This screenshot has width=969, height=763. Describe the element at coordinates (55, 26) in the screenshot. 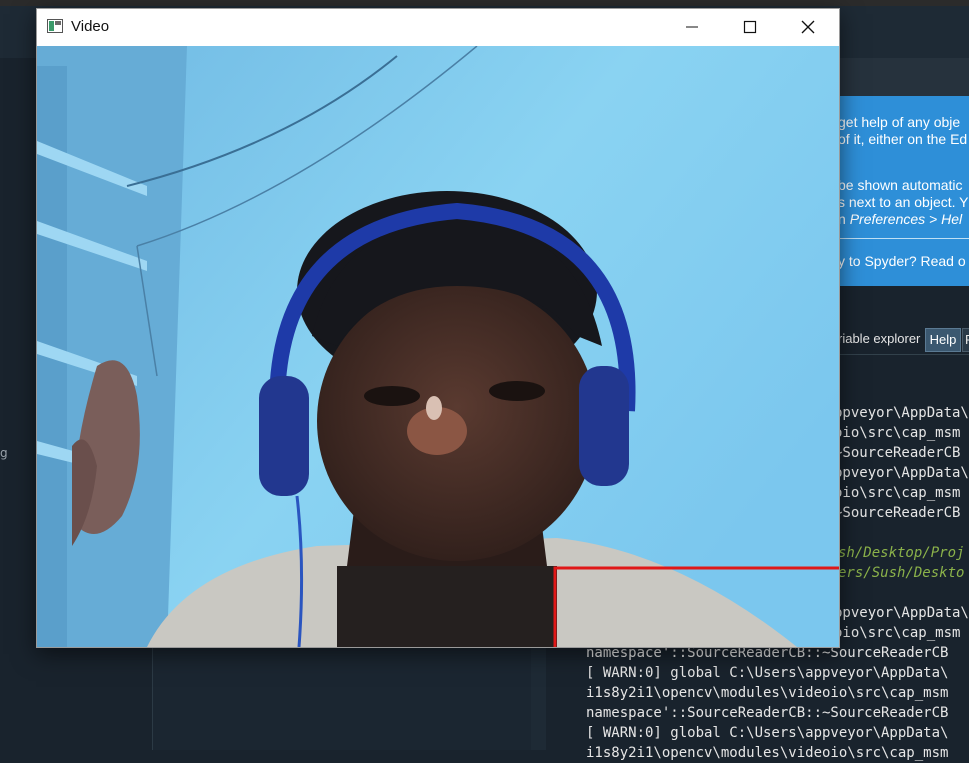

I see `opencv-window-icon` at that location.